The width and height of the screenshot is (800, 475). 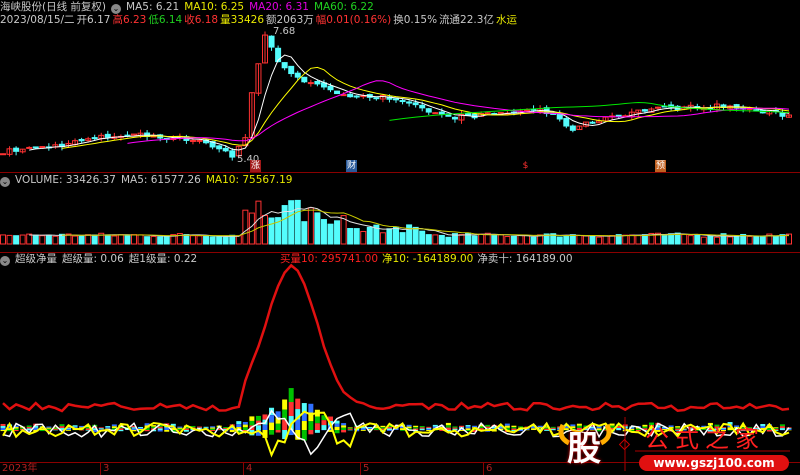 What do you see at coordinates (364, 468) in the screenshot?
I see `axis-label-may: 5` at bounding box center [364, 468].